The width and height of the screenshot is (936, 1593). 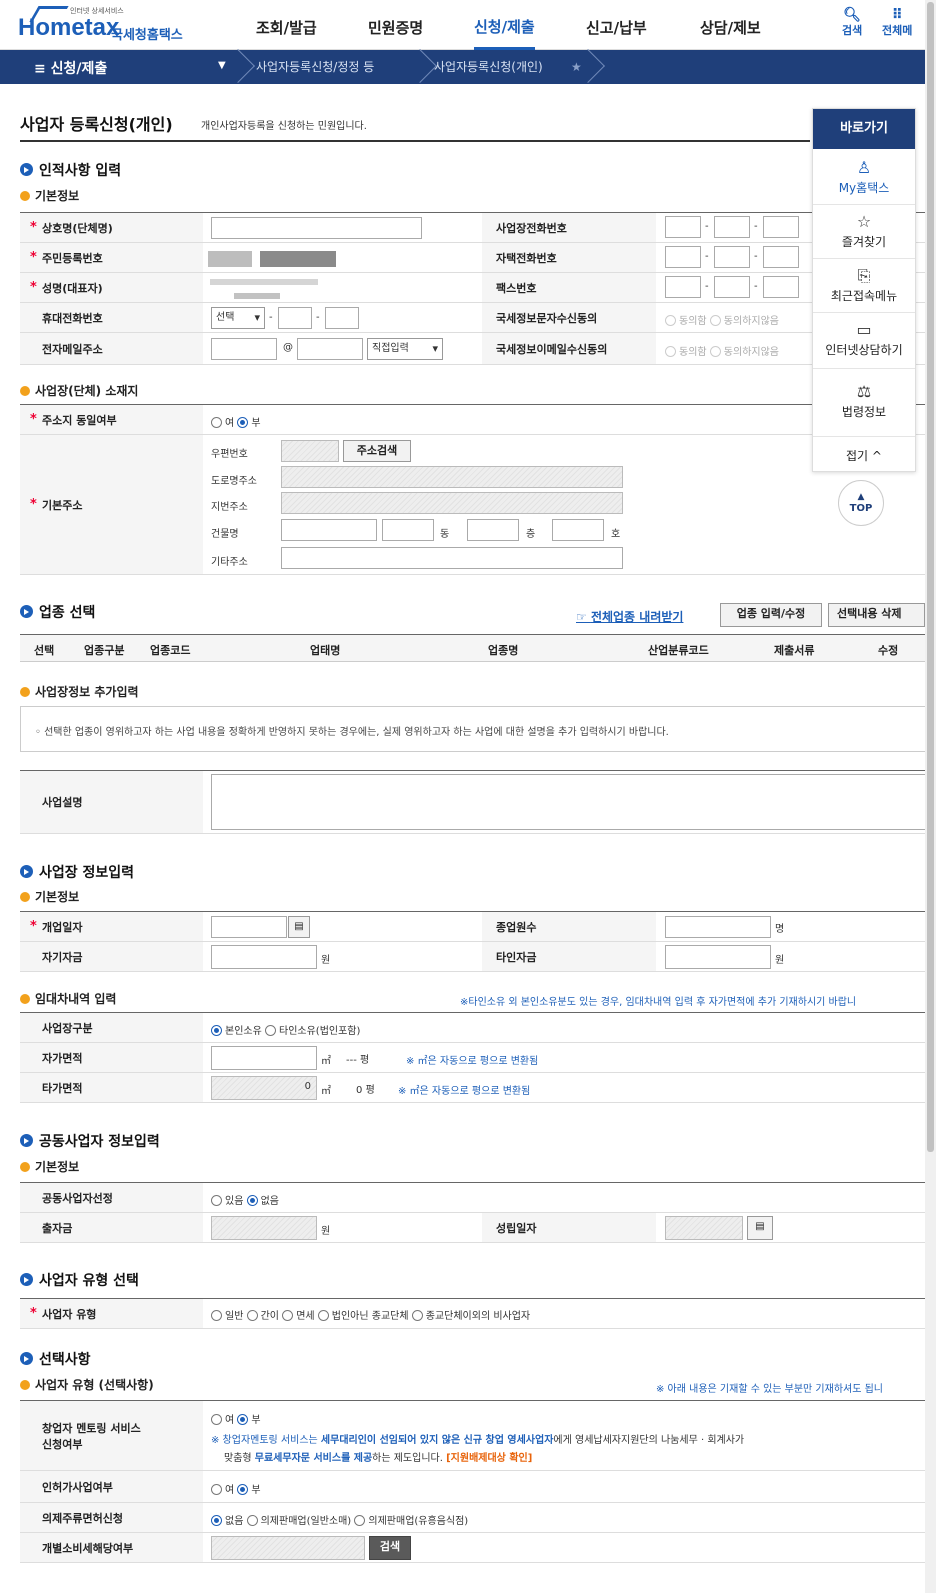 What do you see at coordinates (864, 286) in the screenshot?
I see `quick-recent: ⎘ 최근접속메뉴` at bounding box center [864, 286].